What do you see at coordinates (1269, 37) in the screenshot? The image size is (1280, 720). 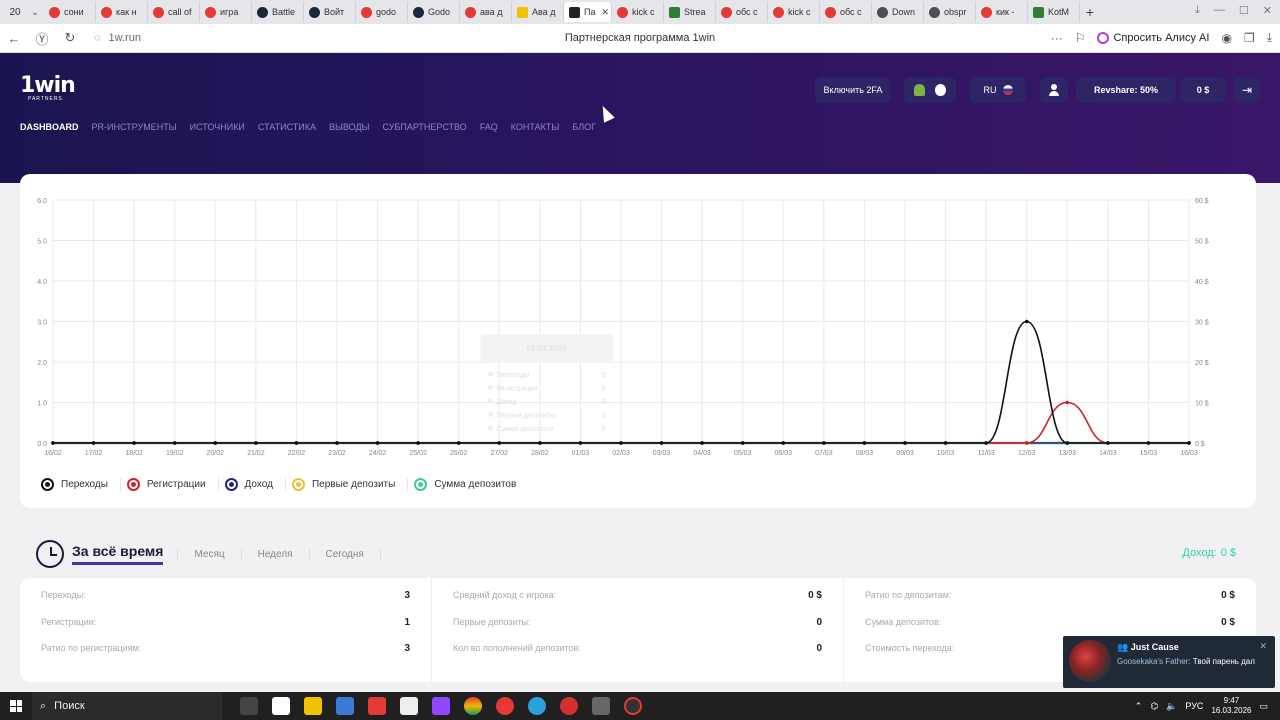 I see `downloads-icon: ⤓` at bounding box center [1269, 37].